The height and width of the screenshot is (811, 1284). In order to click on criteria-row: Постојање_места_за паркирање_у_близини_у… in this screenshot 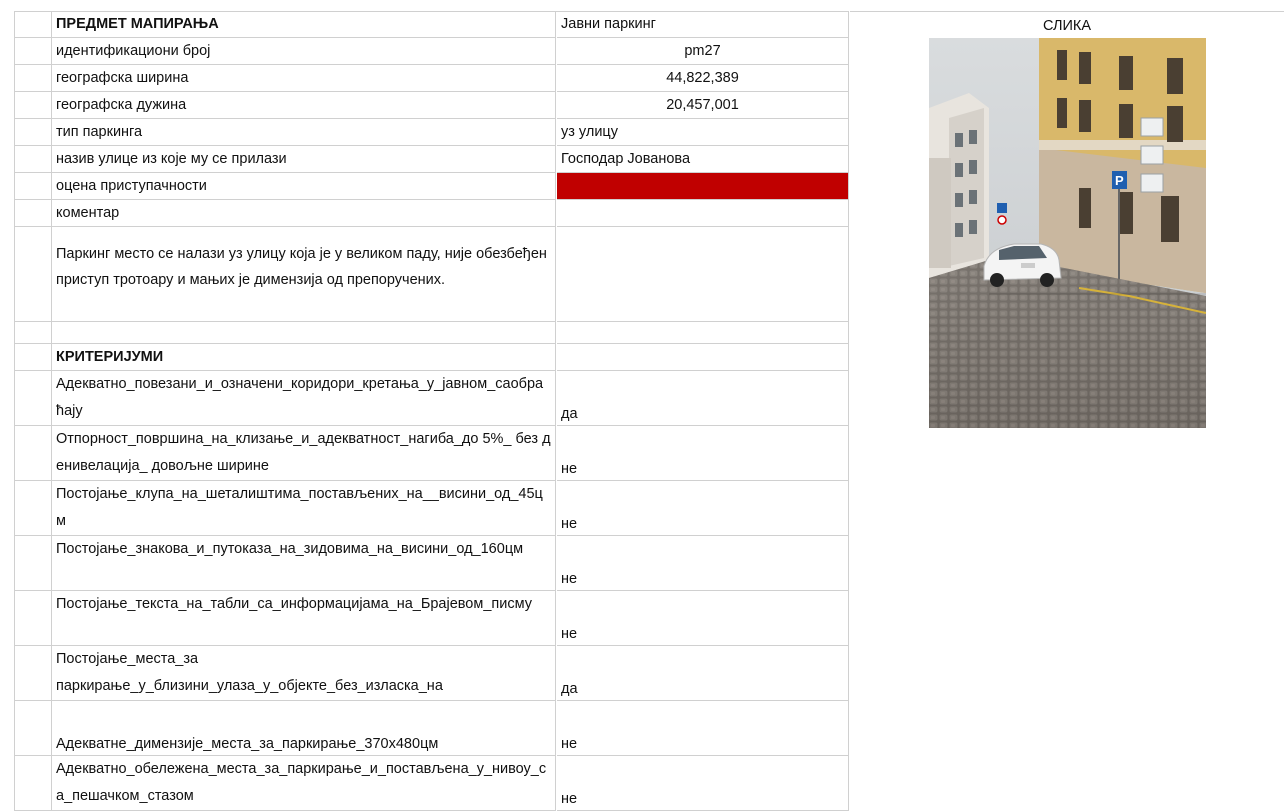, I will do `click(424, 673)`.